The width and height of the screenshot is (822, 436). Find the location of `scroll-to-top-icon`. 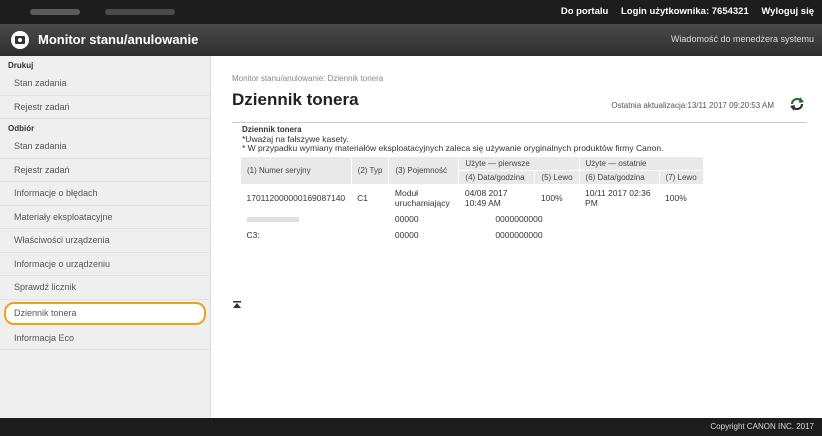

scroll-to-top-icon is located at coordinates (237, 305).